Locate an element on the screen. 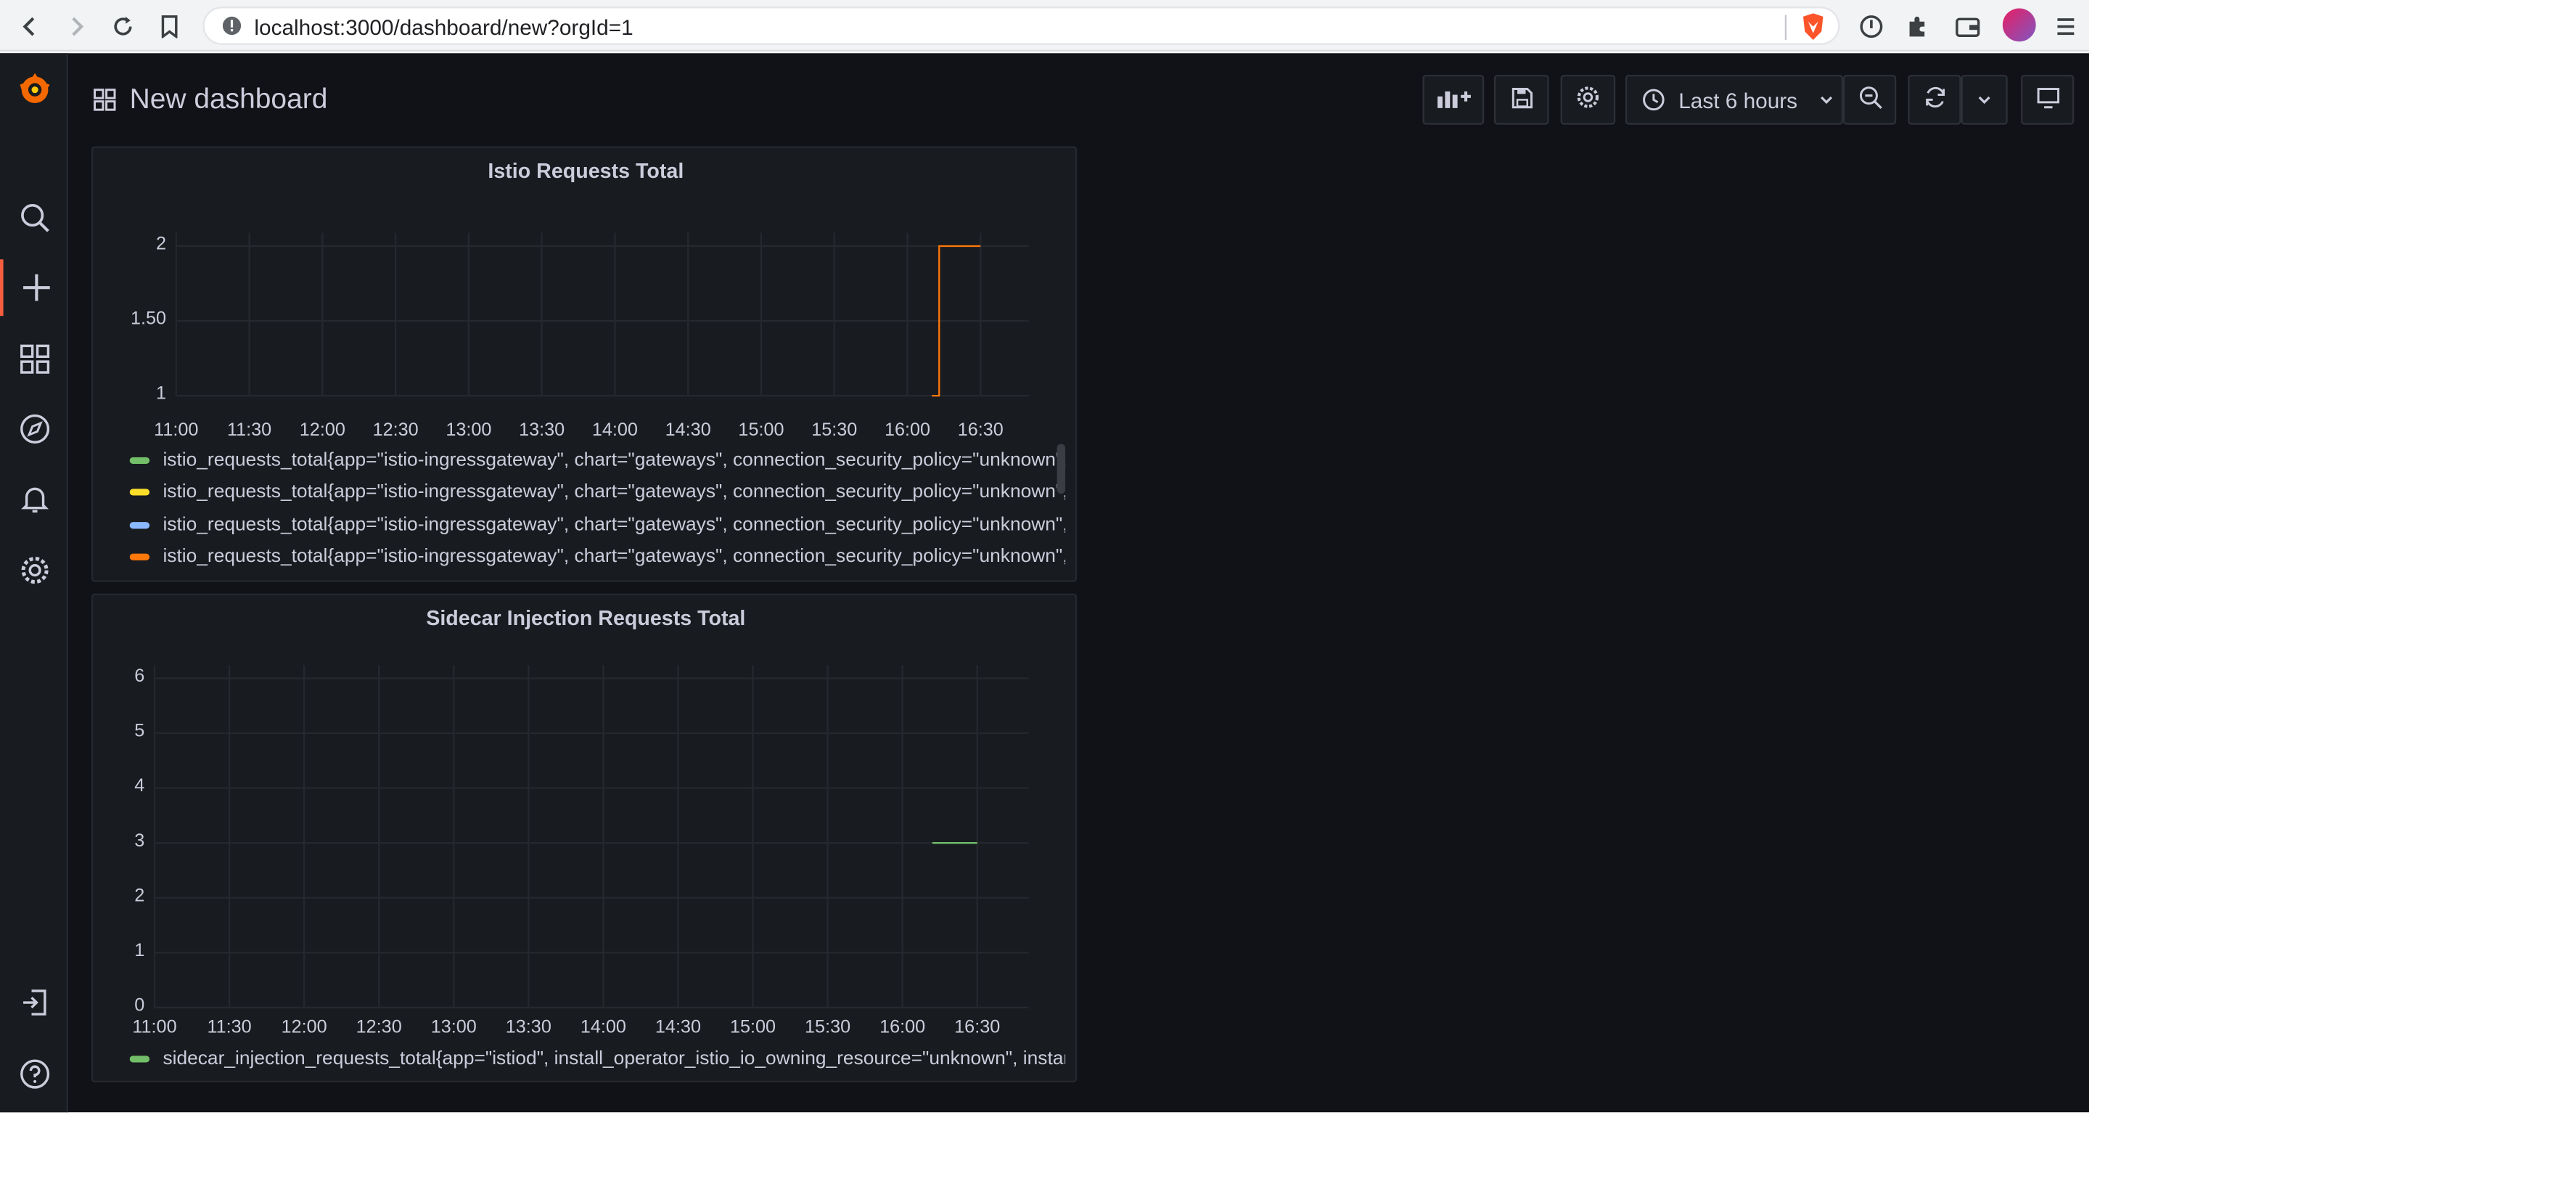 This screenshot has height=1184, width=2576. sidecar-injection-chart is located at coordinates (591, 837).